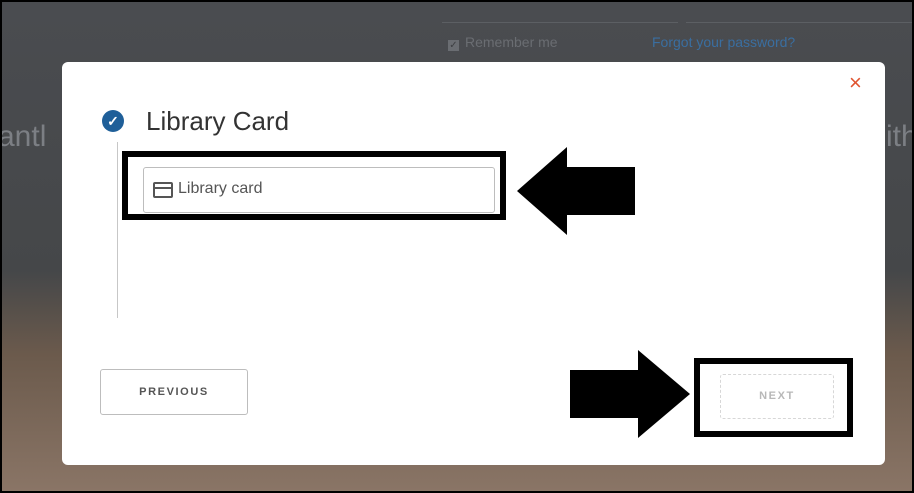  I want to click on check-circle-icon: ✓, so click(113, 121).